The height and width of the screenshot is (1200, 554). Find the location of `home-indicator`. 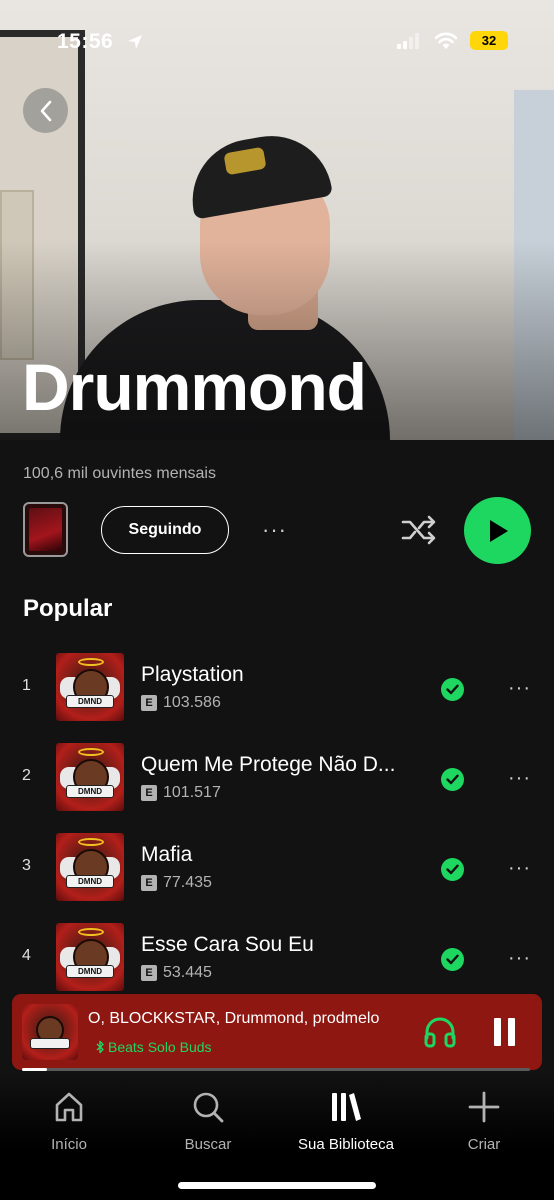

home-indicator is located at coordinates (277, 1185).